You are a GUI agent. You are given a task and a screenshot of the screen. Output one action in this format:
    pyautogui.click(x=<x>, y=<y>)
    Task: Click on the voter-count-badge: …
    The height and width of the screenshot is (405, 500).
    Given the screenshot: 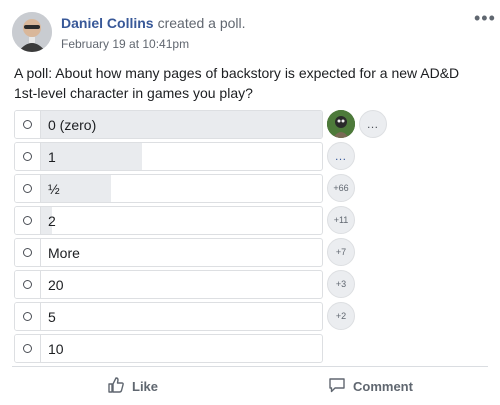 What is the action you would take?
    pyautogui.click(x=341, y=156)
    